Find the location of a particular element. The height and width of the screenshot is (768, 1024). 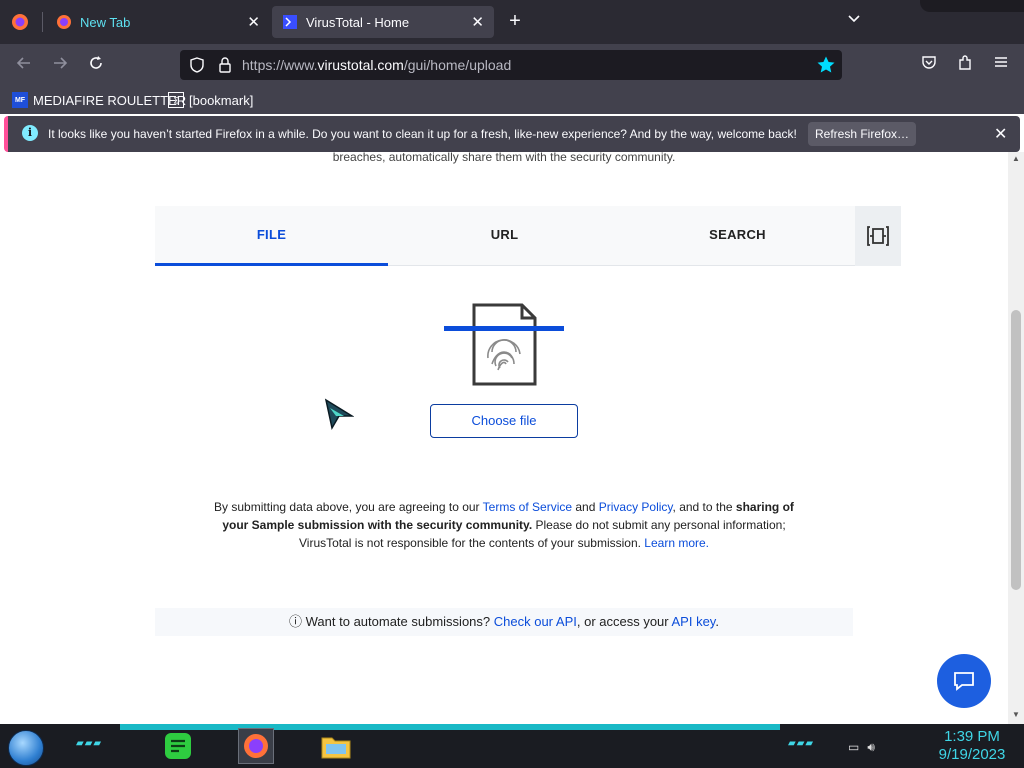

bookmark-label: MEDIAFIRE ROULETTER is located at coordinates (110, 100).